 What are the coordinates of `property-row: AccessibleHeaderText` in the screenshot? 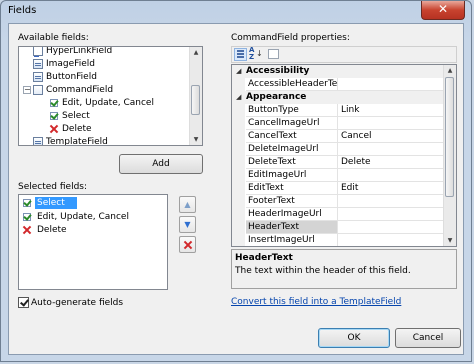 It's located at (344, 84).